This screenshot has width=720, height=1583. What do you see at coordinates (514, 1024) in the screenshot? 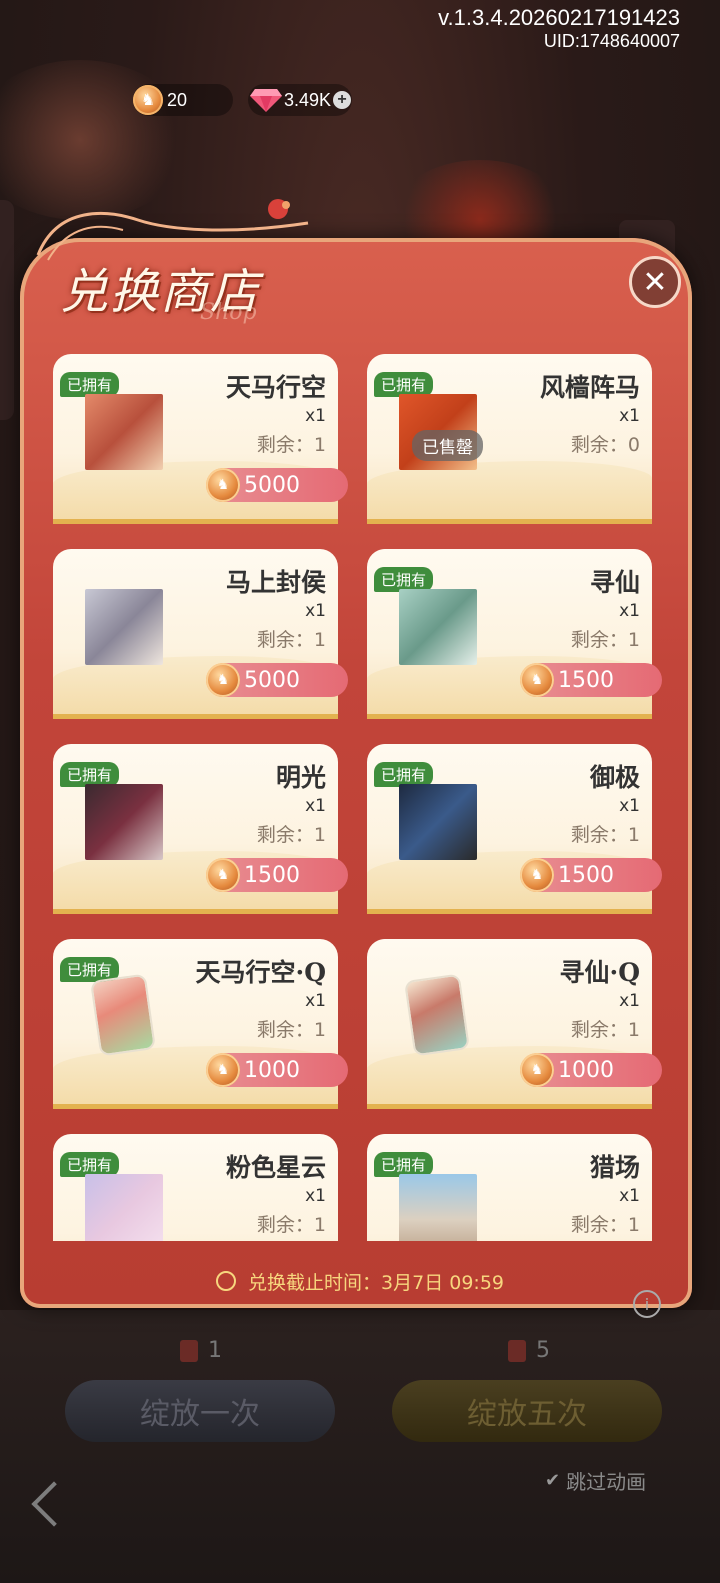
I see `shop-item-card: 寻仙·Q x1 剩余：1 ♞ 1000` at bounding box center [514, 1024].